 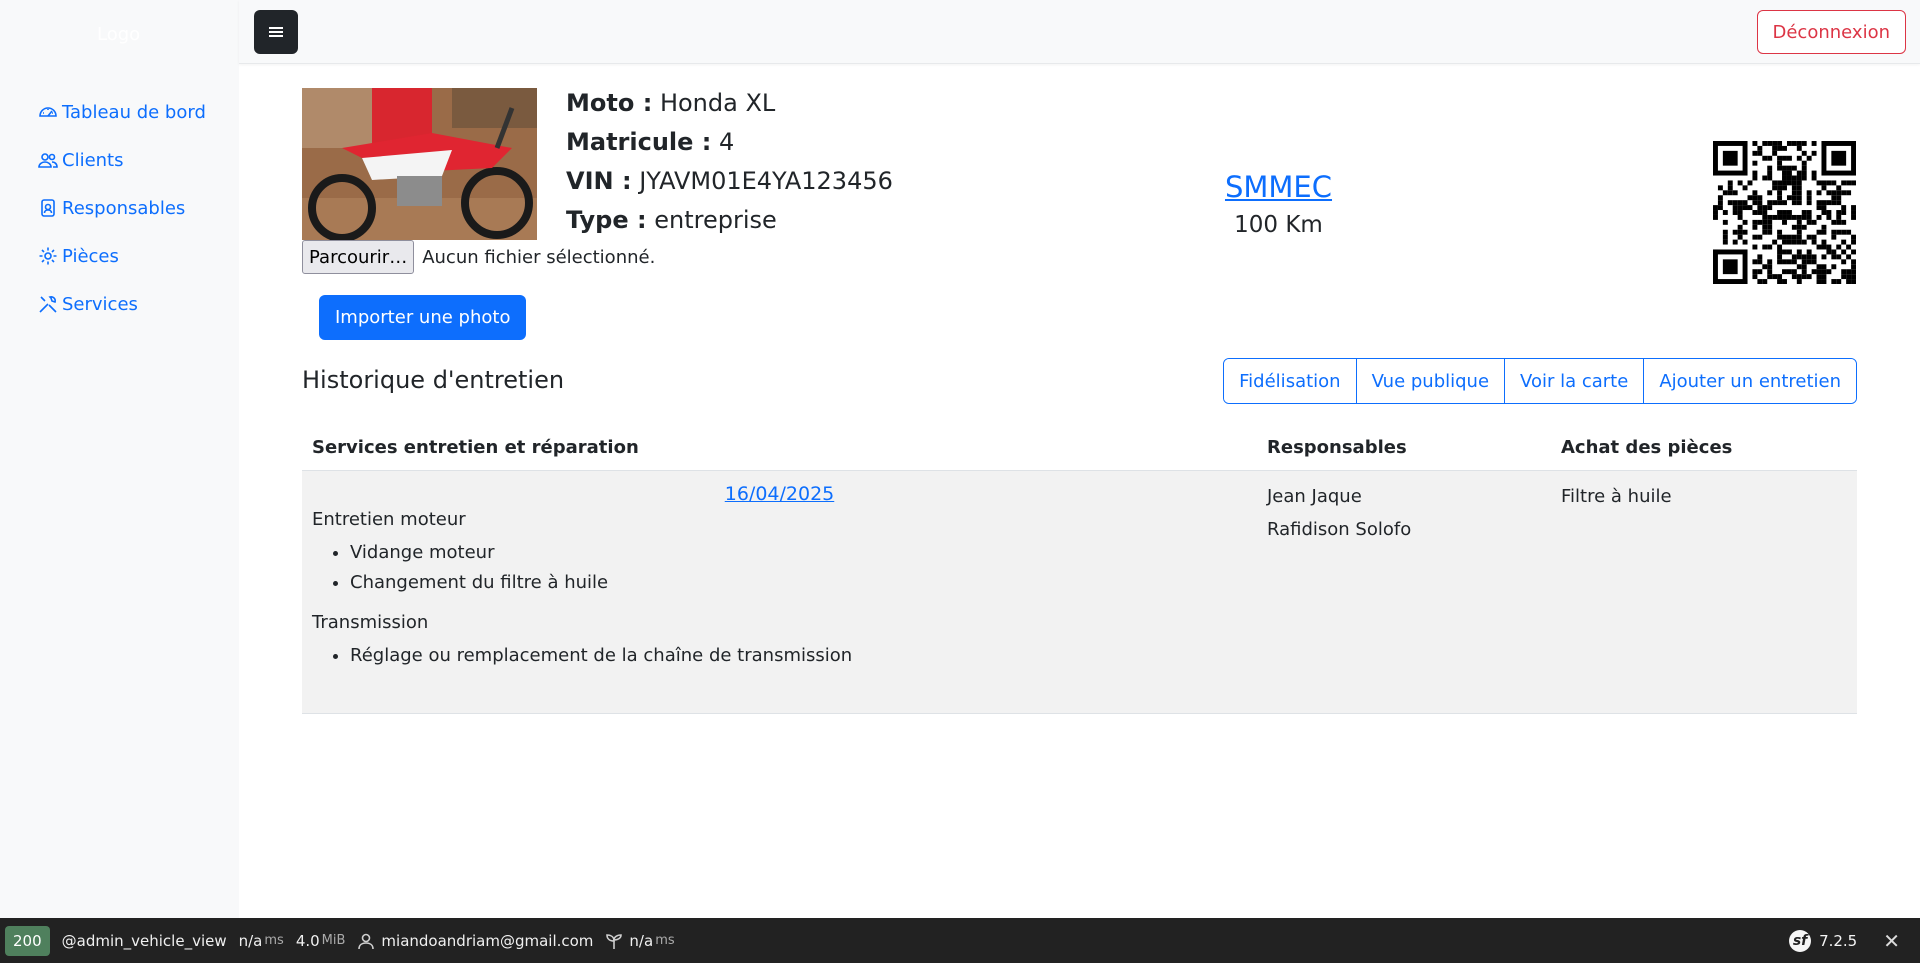 I want to click on topbar: Déconnexion, so click(x=1079, y=32).